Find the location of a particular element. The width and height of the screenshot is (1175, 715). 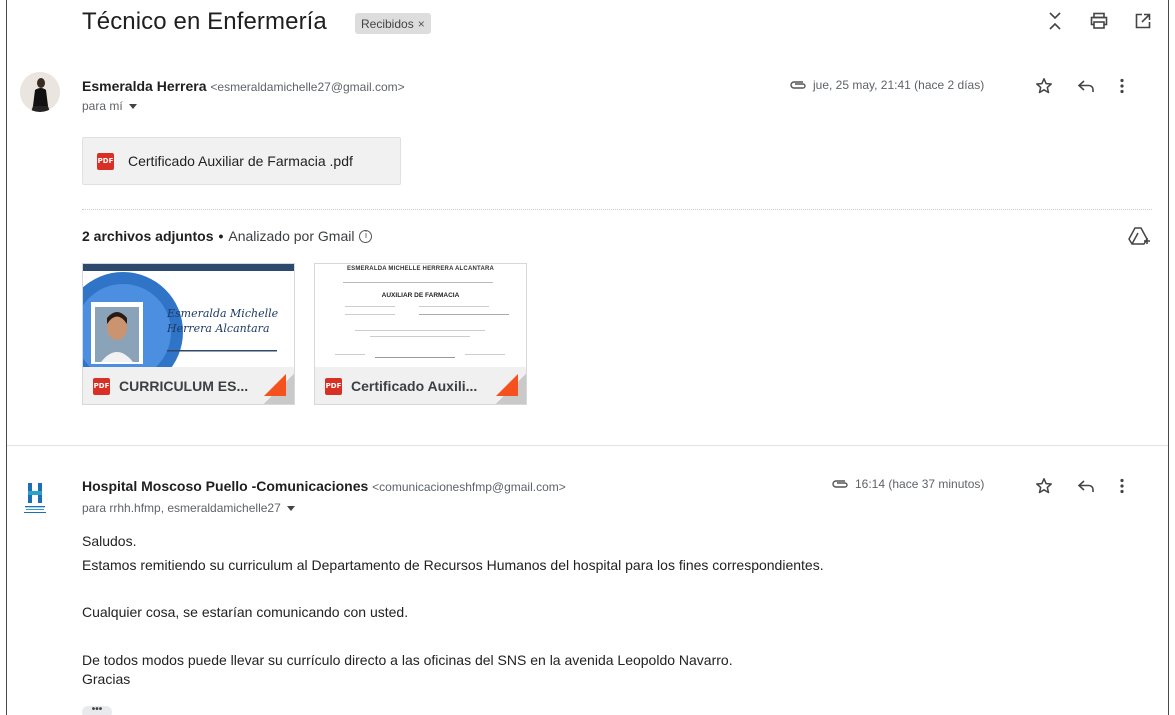

info-icon: i is located at coordinates (366, 236).